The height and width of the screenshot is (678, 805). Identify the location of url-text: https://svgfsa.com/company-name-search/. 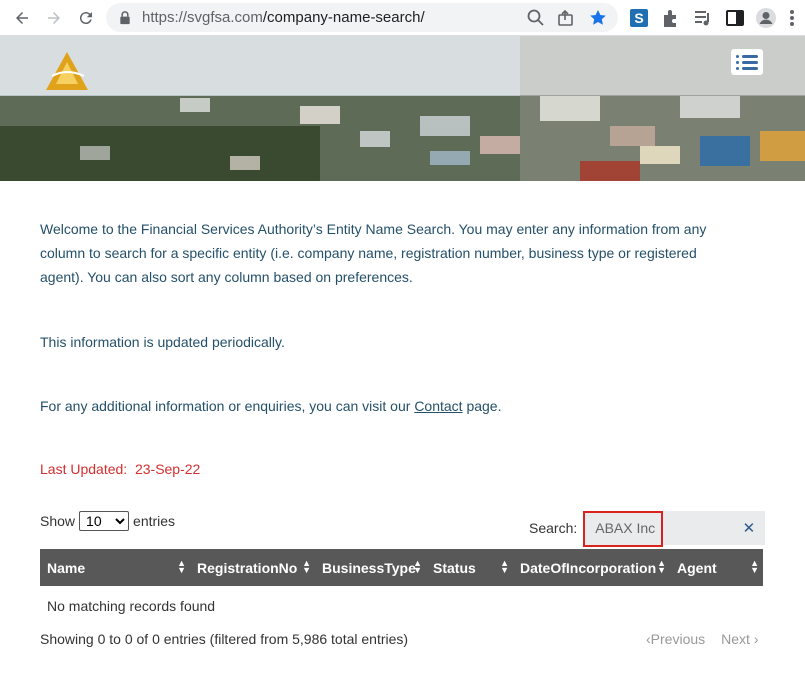
(283, 17).